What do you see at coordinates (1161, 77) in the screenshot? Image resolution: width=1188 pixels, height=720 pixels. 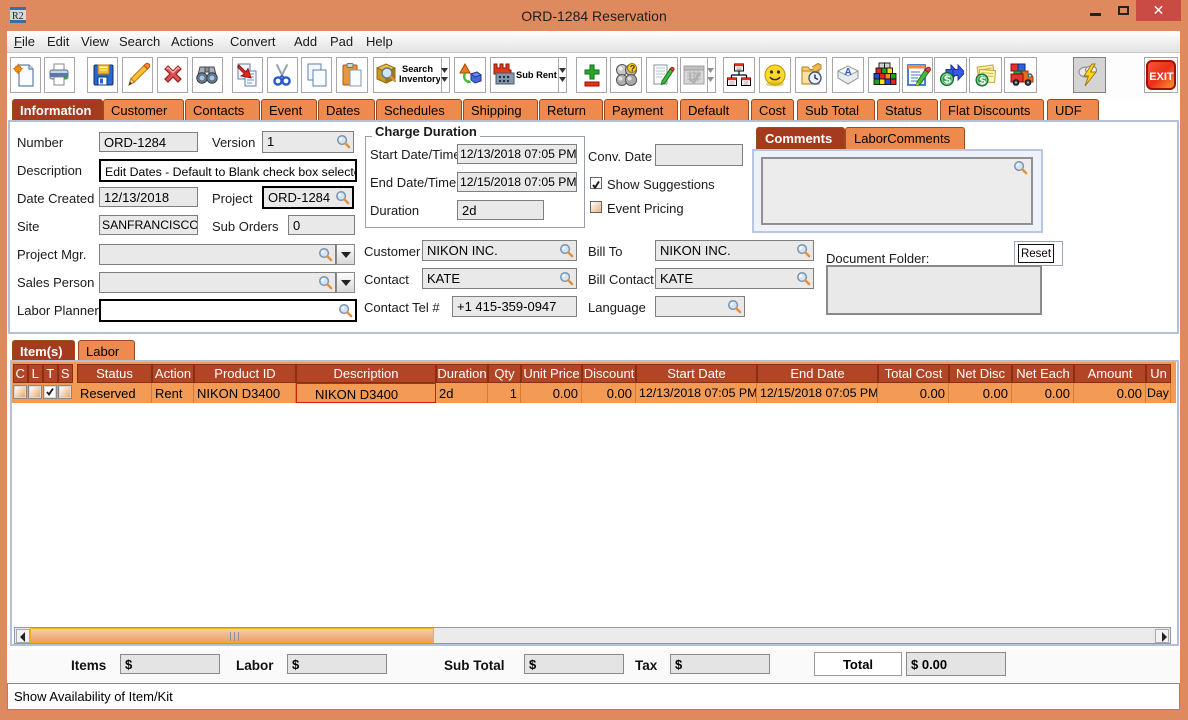 I see `svg-text: EXIT` at bounding box center [1161, 77].